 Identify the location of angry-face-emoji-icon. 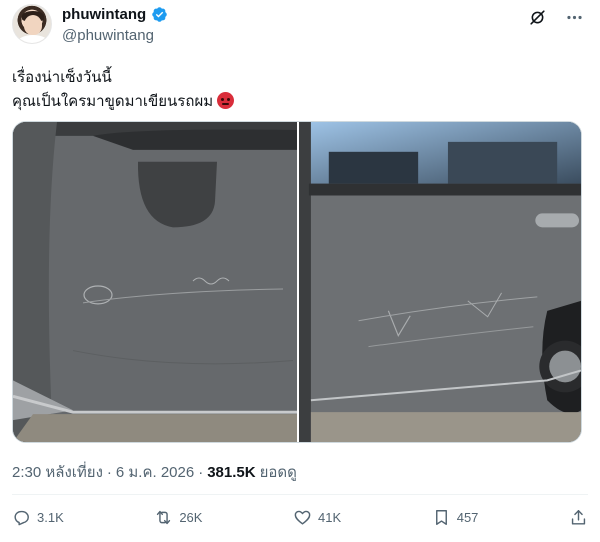
(226, 100).